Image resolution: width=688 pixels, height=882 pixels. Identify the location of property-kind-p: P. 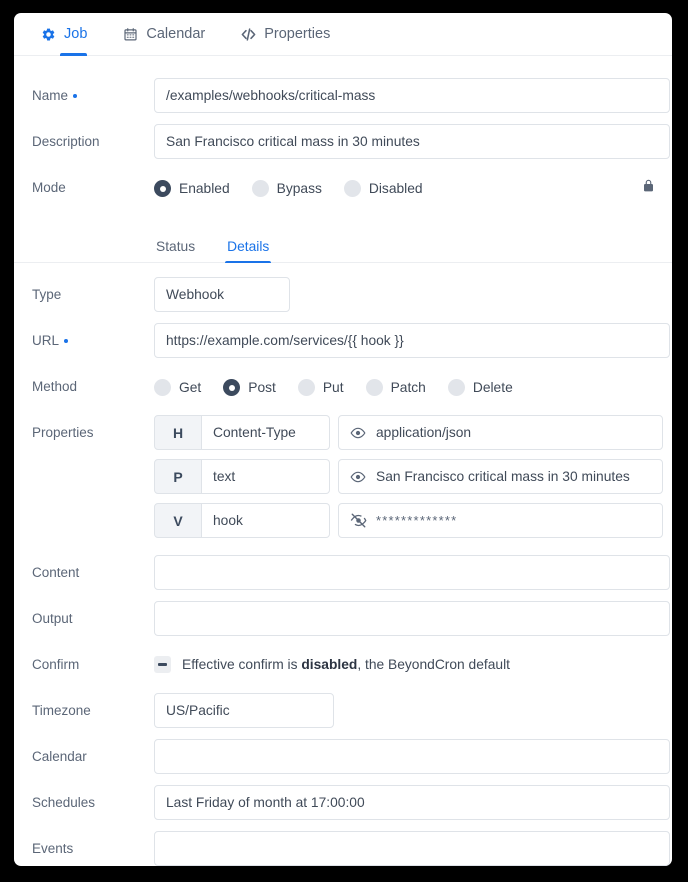
(178, 476).